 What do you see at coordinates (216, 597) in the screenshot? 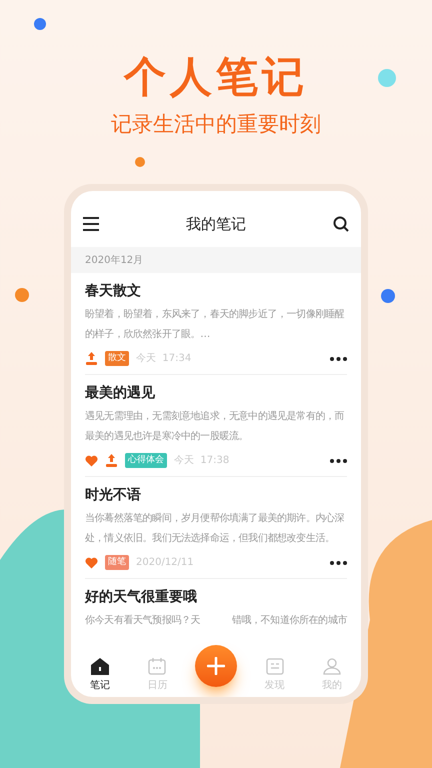
I see `note-title: 好的天气很重要哦` at bounding box center [216, 597].